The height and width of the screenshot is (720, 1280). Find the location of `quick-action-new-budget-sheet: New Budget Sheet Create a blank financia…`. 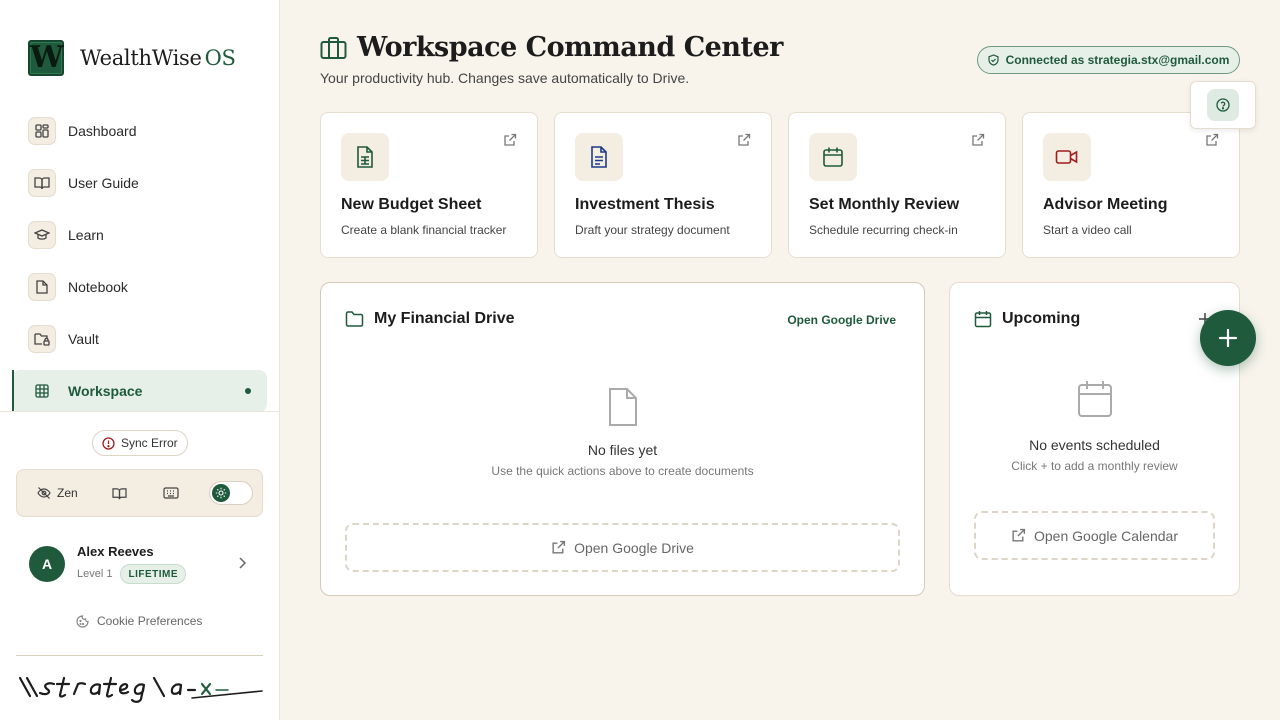

quick-action-new-budget-sheet: New Budget Sheet Create a blank financia… is located at coordinates (429, 185).